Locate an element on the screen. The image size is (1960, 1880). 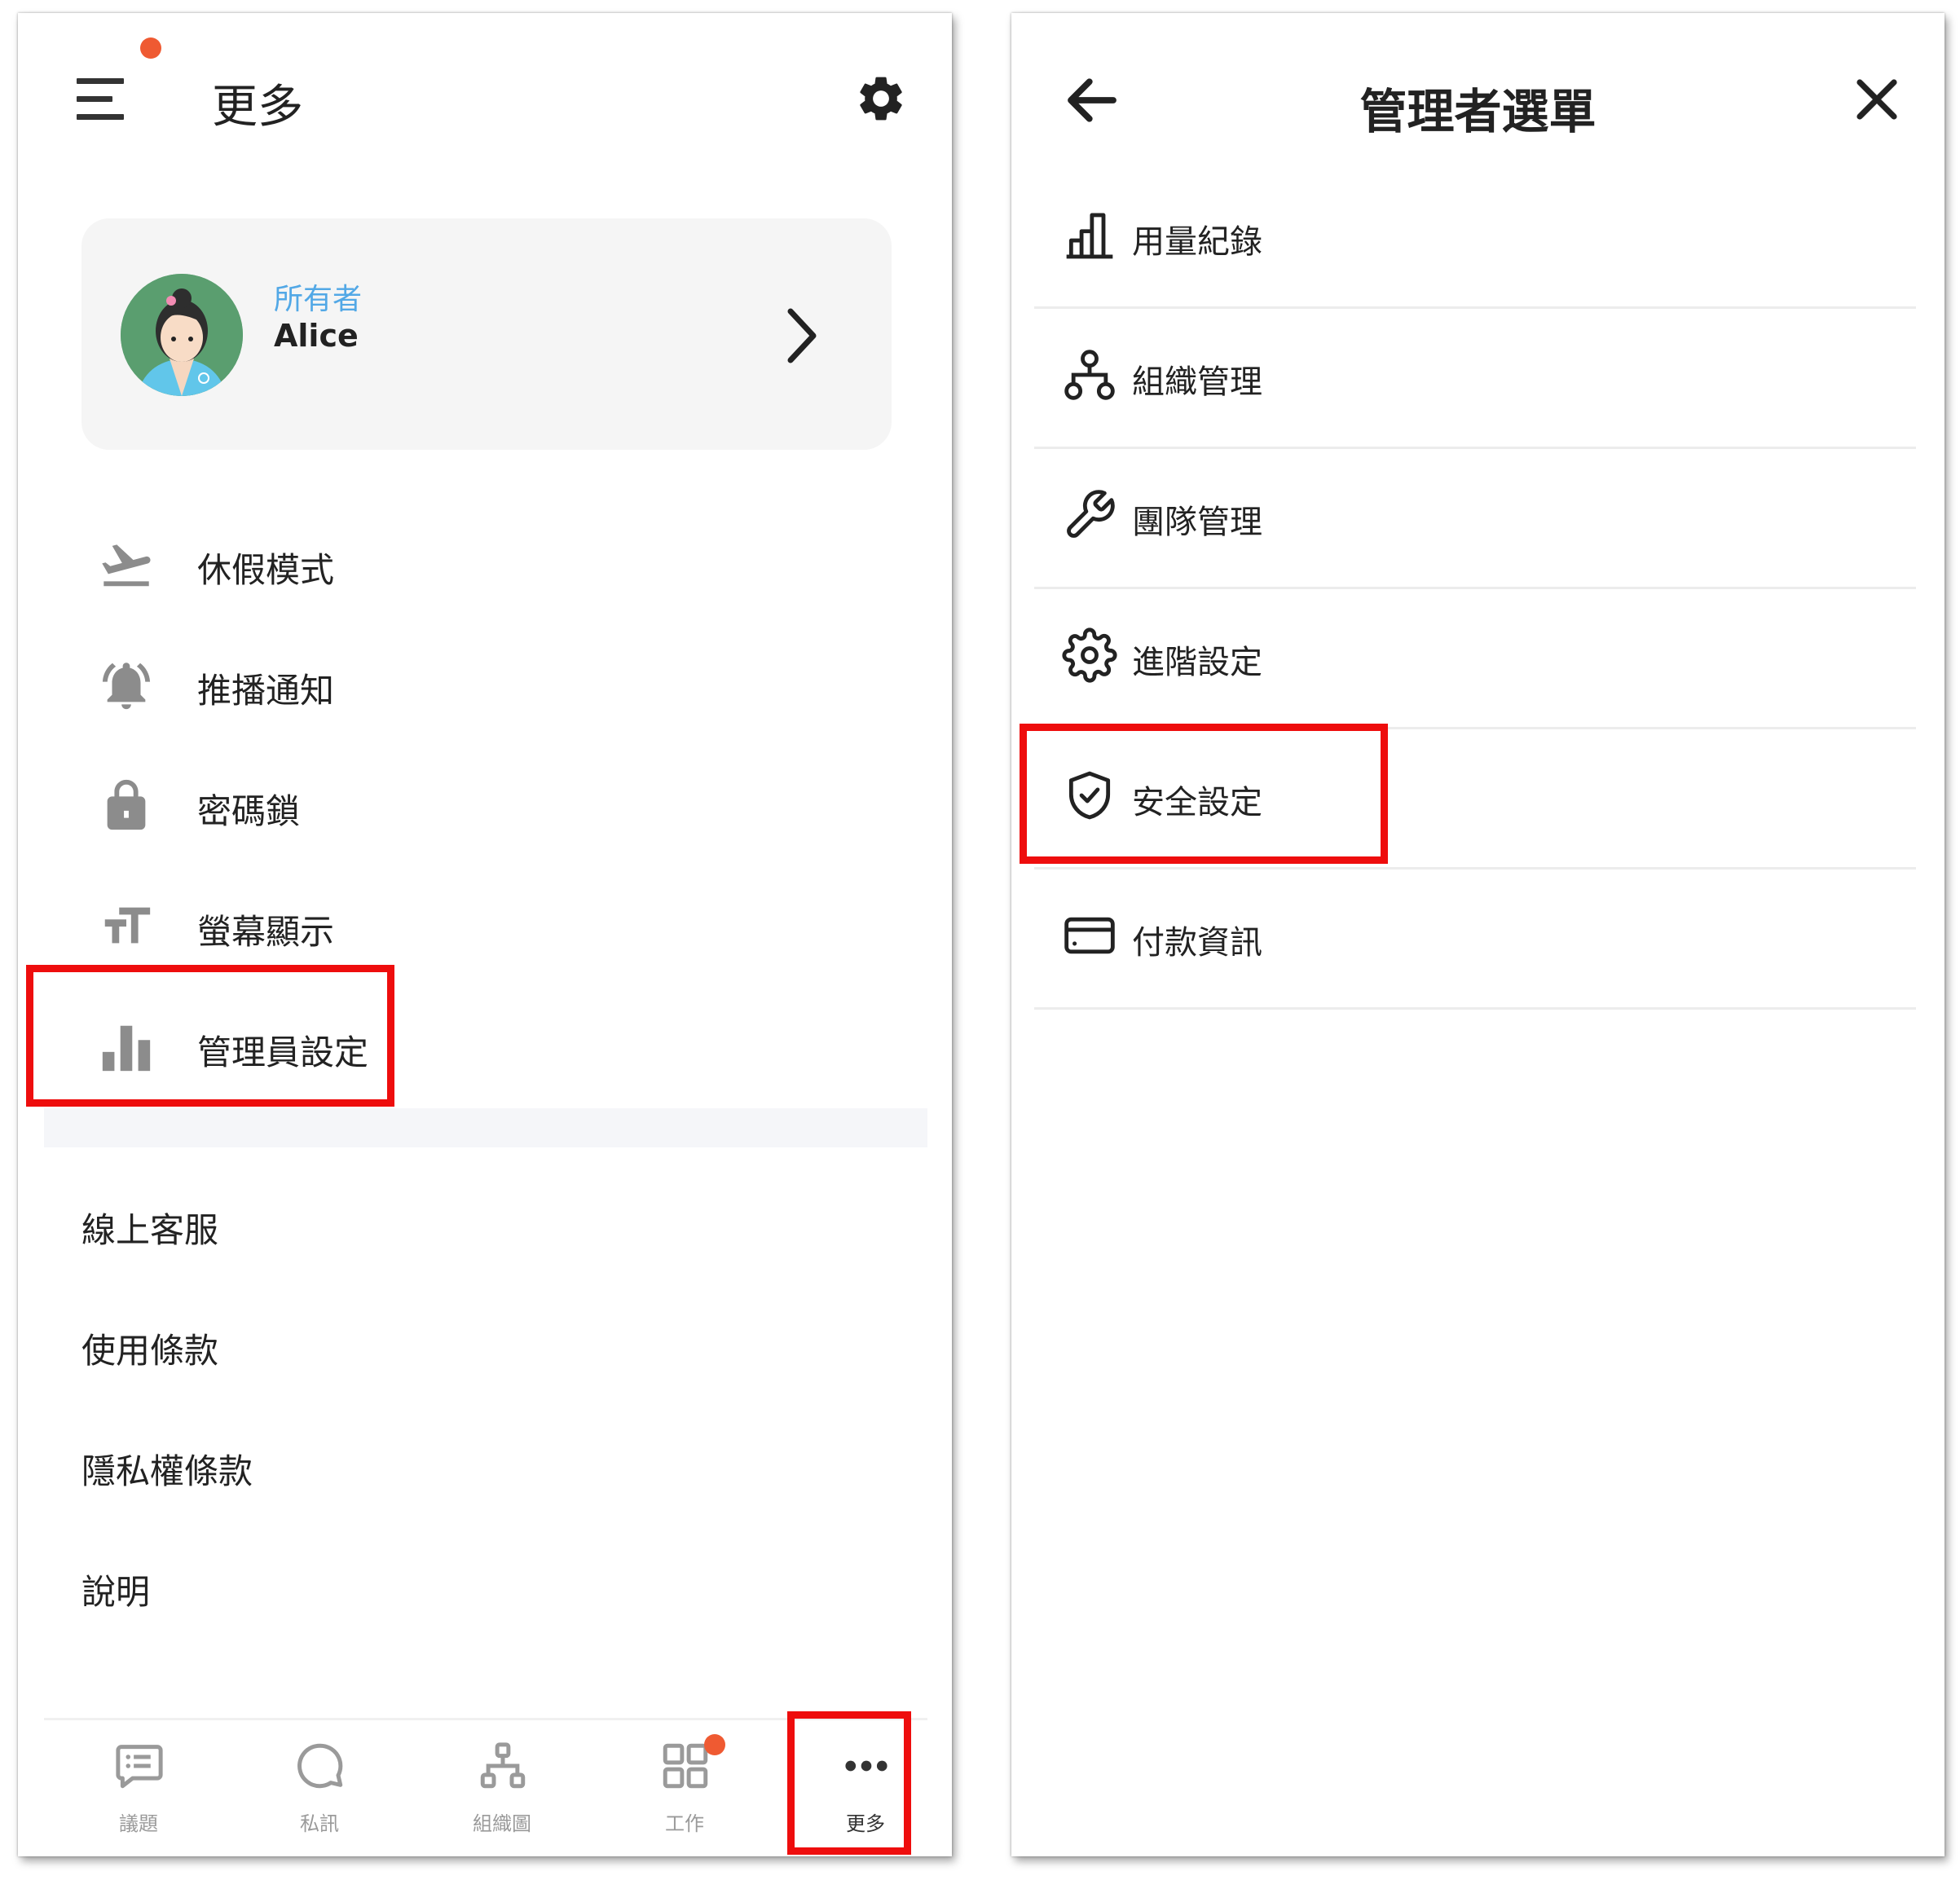
menu-item-vacation-mode: 休假模式 is located at coordinates (488, 565).